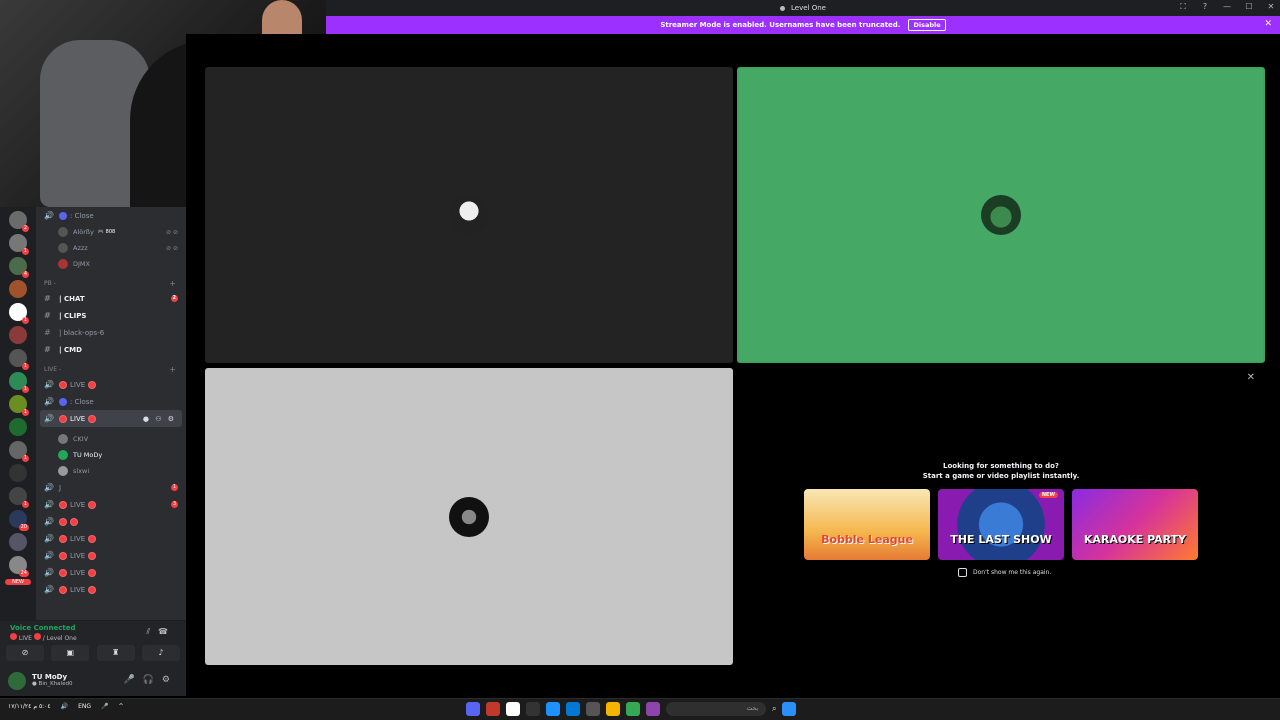 This screenshot has height=720, width=1280. Describe the element at coordinates (1227, 7) in the screenshot. I see `minimize-button: —` at that location.